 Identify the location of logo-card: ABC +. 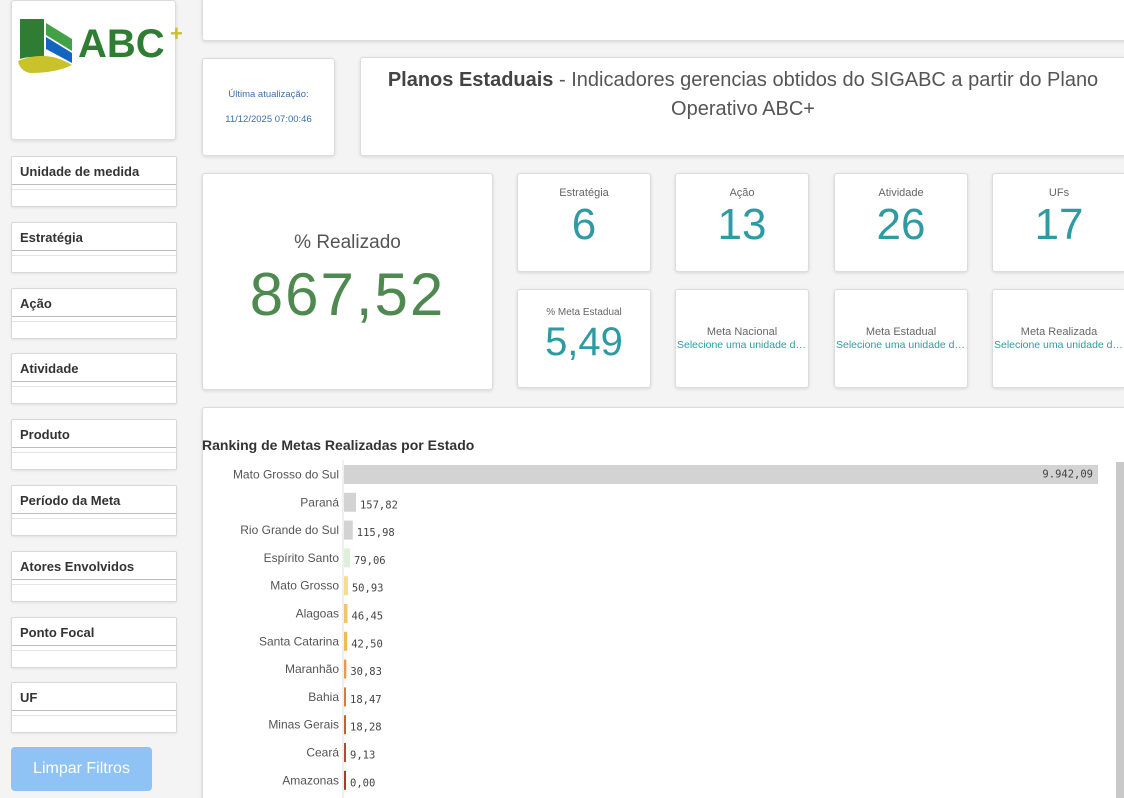
(97, 70).